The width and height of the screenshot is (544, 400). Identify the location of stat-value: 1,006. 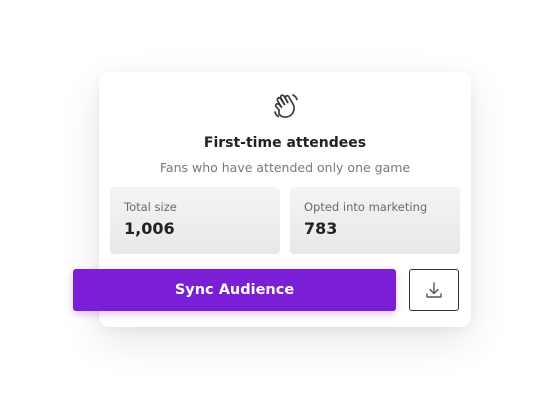
(149, 228).